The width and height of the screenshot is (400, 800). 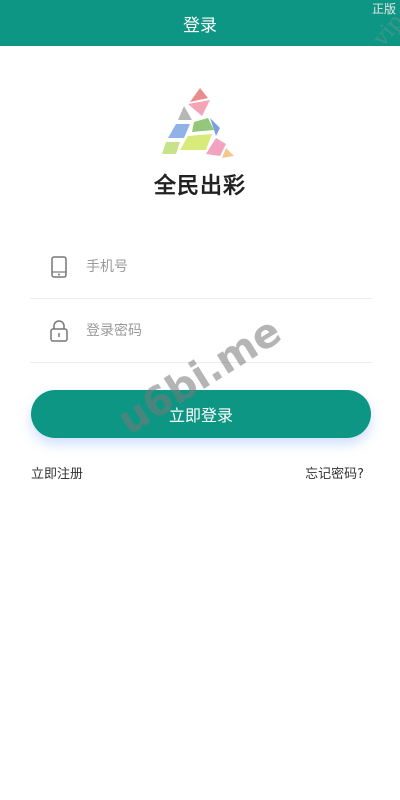 I want to click on phone-input, so click(x=216, y=267).